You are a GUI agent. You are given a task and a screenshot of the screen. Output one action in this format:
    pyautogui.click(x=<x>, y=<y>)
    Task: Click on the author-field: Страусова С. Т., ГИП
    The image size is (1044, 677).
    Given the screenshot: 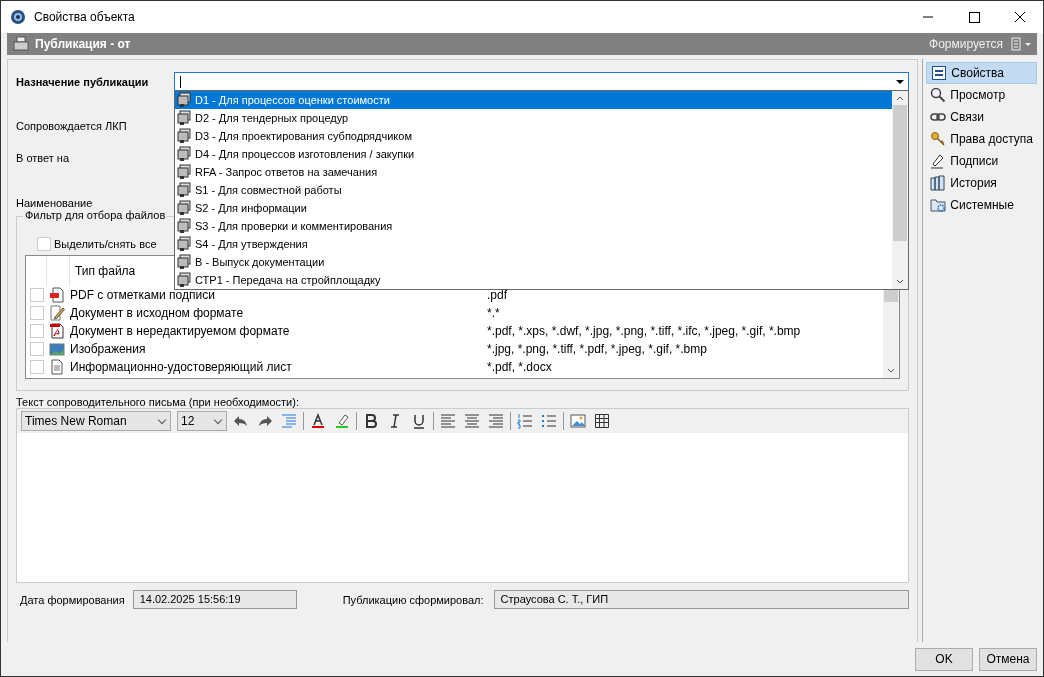 What is the action you would take?
    pyautogui.click(x=701, y=599)
    